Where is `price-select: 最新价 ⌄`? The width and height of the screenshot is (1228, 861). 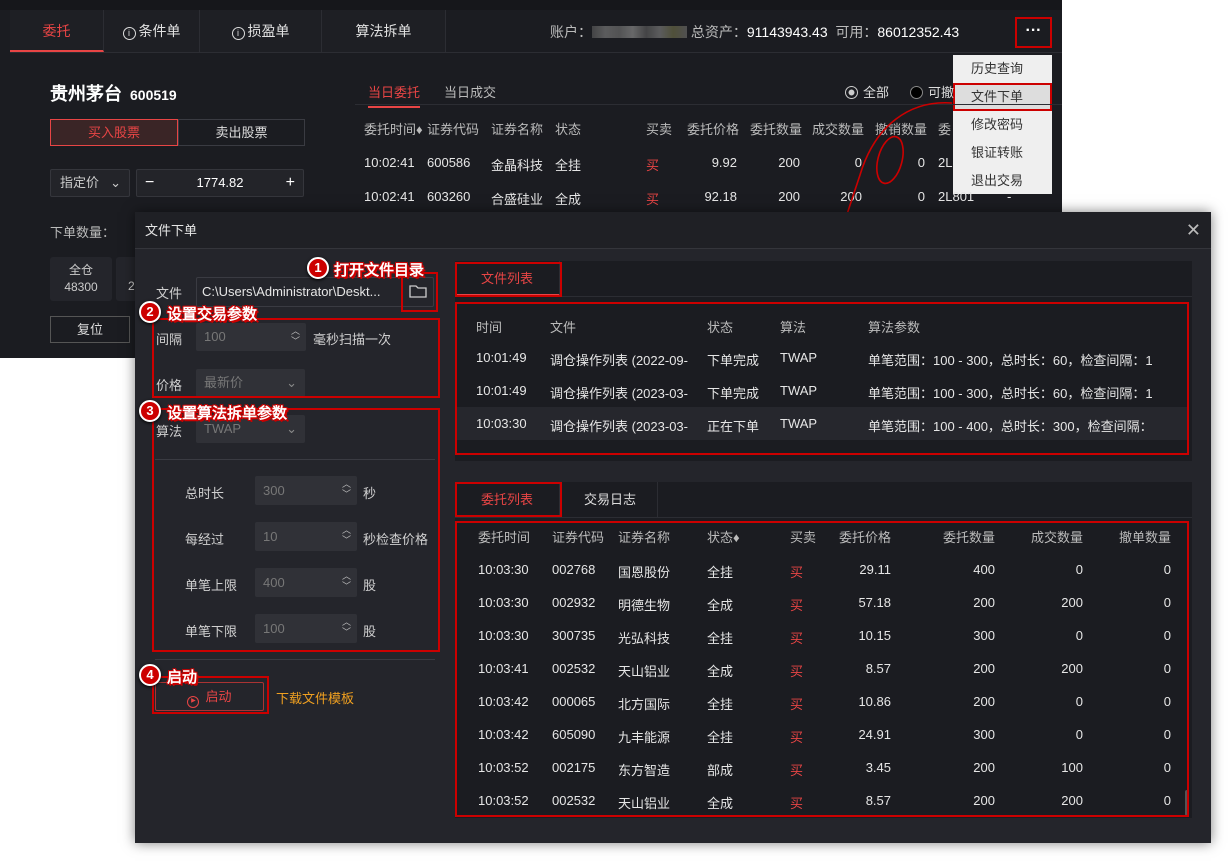 price-select: 最新价 ⌄ is located at coordinates (250, 383).